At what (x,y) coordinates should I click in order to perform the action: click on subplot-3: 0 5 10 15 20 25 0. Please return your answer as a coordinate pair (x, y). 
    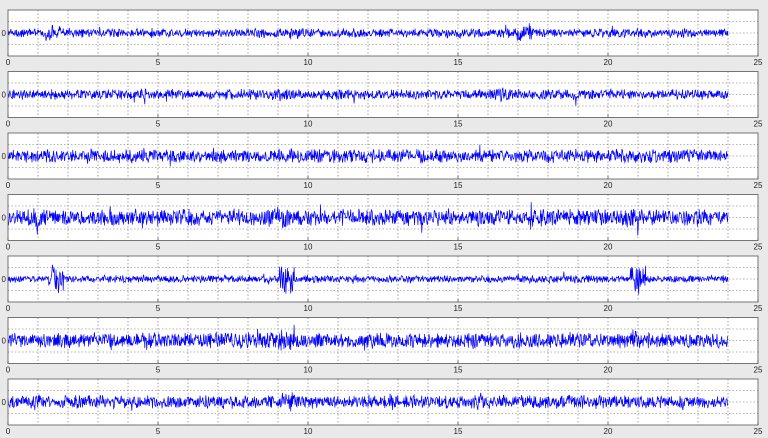
    Looking at the image, I should click on (382, 161).